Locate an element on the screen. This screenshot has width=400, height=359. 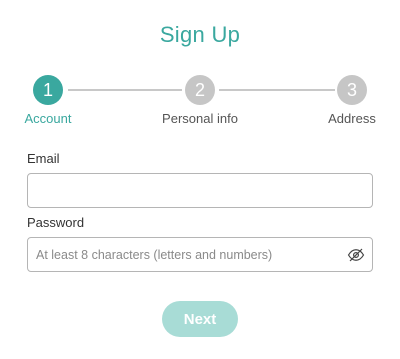
eye-icon is located at coordinates (356, 255).